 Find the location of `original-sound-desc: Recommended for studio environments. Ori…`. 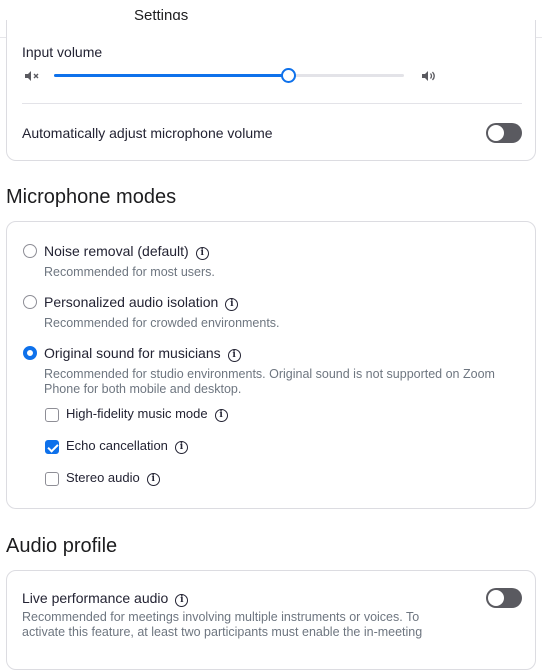

original-sound-desc: Recommended for studio environments. Ori… is located at coordinates (269, 381).